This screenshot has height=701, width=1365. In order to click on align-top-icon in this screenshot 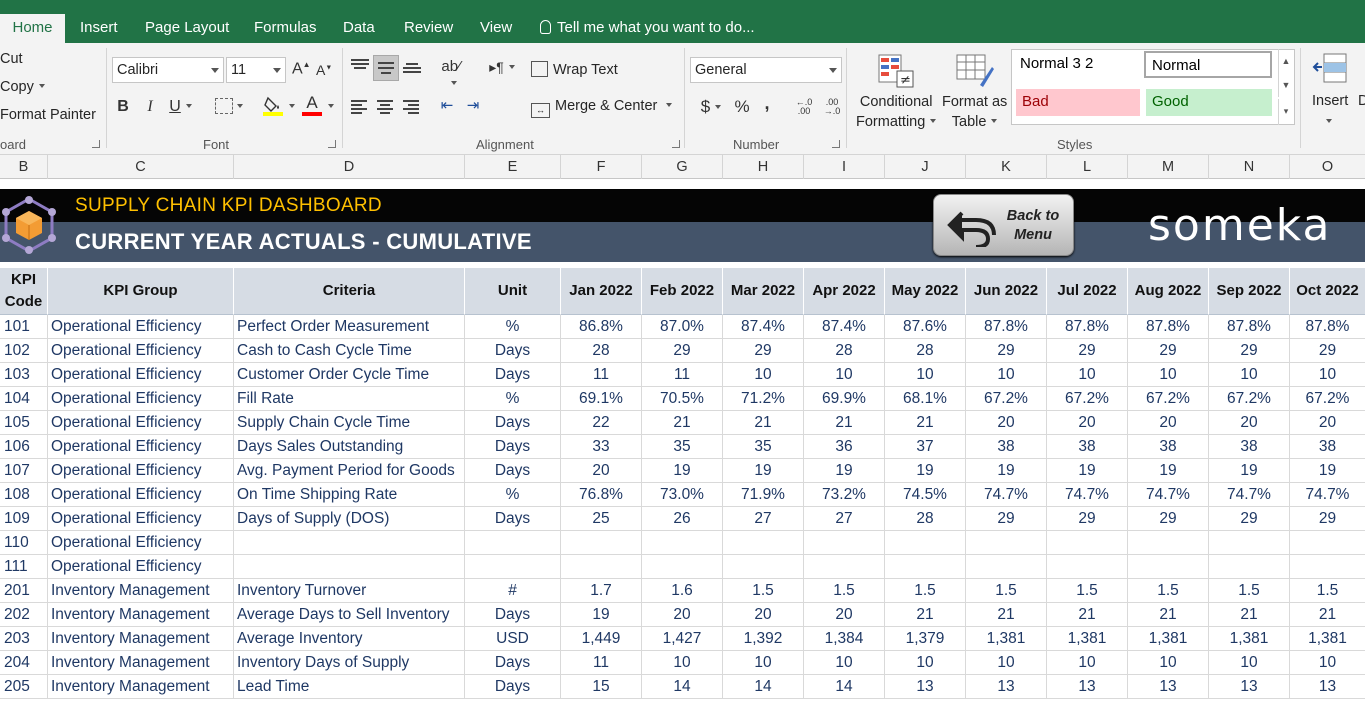, I will do `click(360, 66)`.